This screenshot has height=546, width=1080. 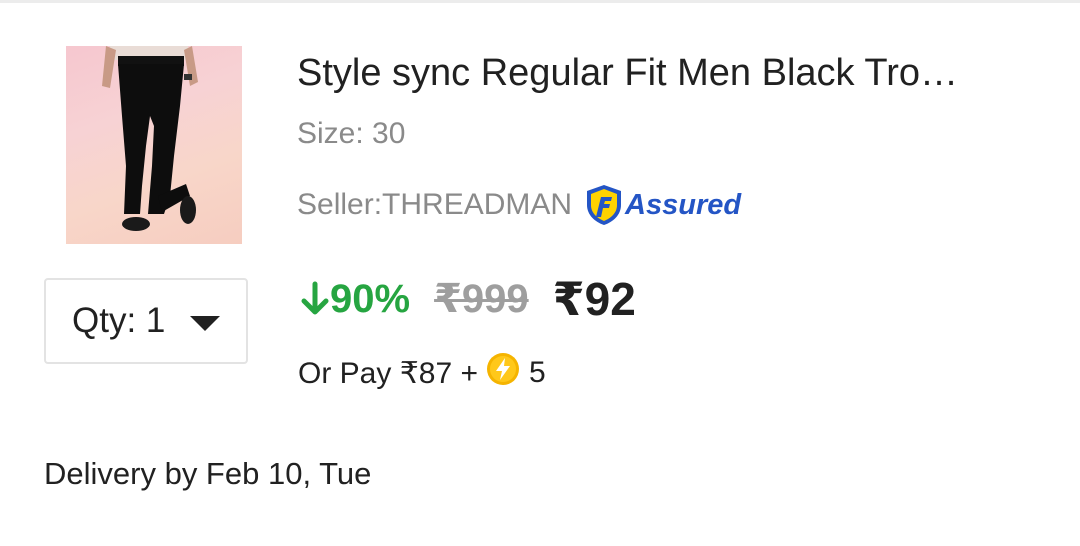 I want to click on seller-row: Seller:THREADMAN Assured, so click(x=519, y=205).